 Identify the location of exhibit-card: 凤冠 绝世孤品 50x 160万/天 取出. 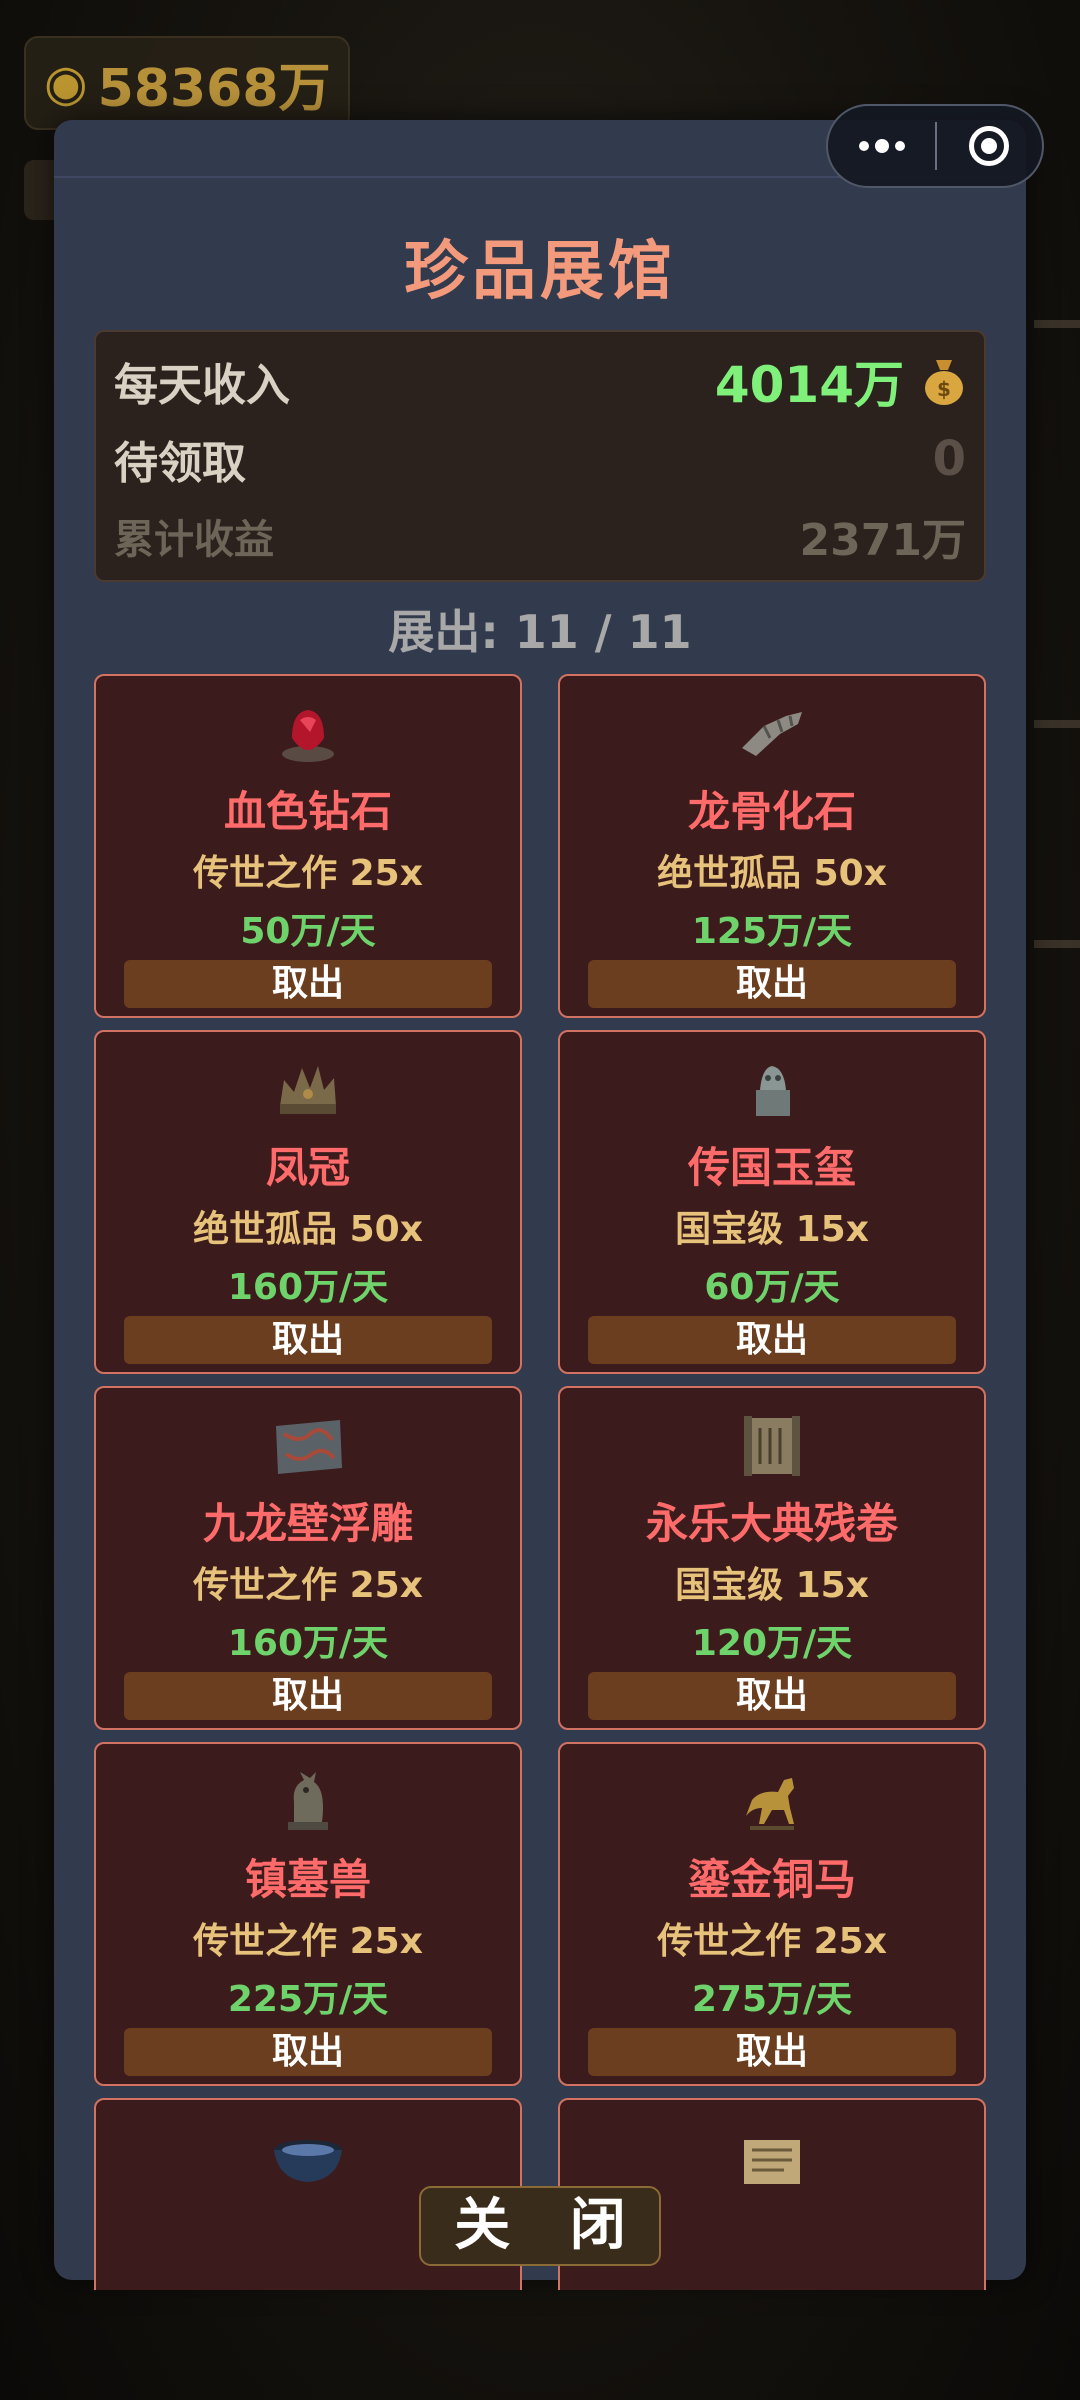
(308, 1202).